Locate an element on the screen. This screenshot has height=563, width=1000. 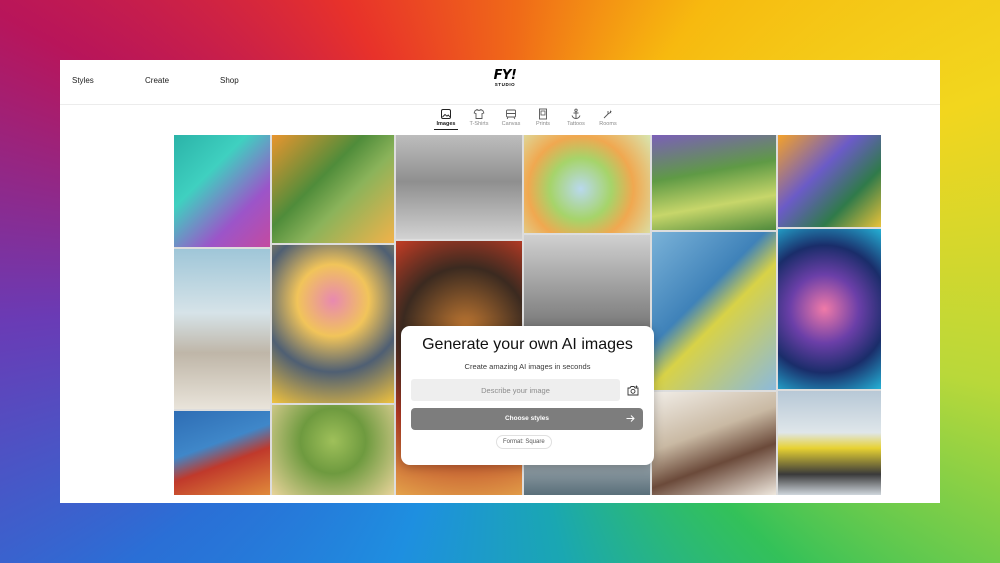
collage-image-fruit-painting is located at coordinates (333, 189).